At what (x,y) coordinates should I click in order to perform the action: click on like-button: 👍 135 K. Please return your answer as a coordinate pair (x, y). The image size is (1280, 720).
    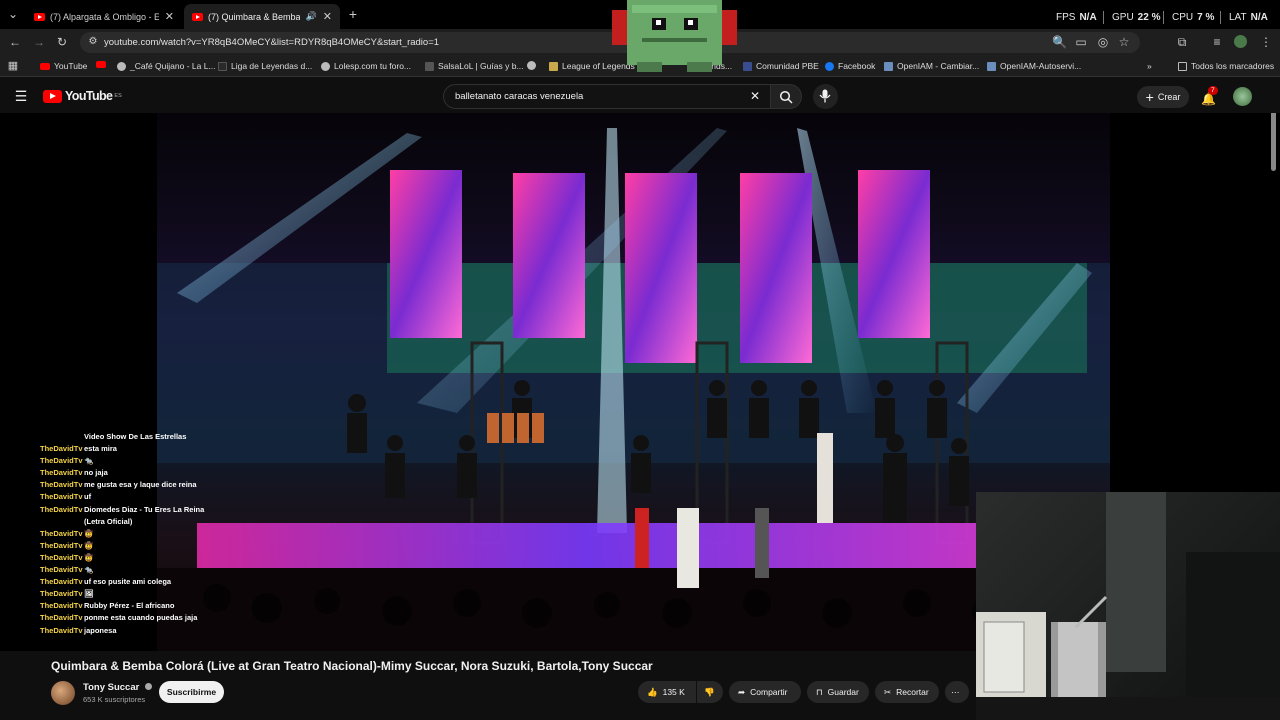
    Looking at the image, I should click on (667, 692).